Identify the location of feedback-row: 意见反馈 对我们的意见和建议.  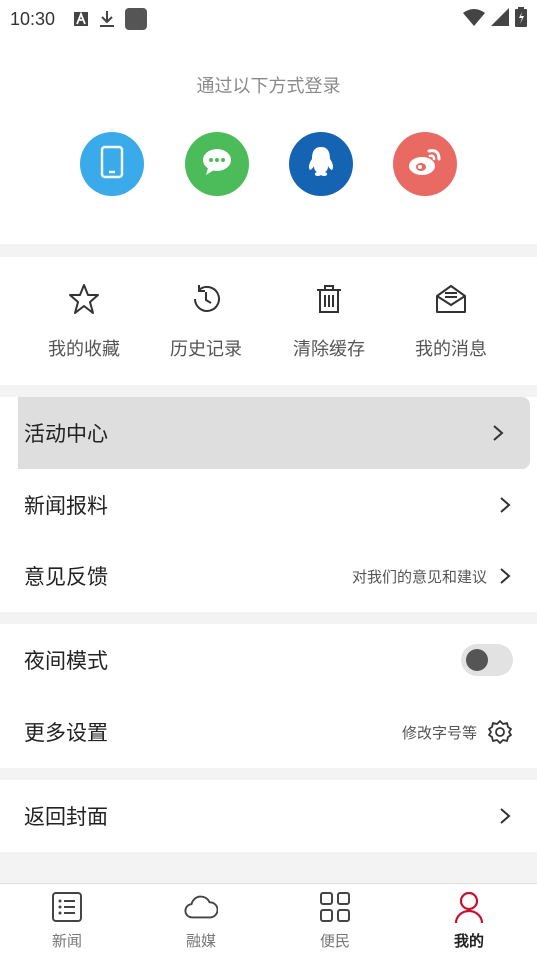
(268, 576).